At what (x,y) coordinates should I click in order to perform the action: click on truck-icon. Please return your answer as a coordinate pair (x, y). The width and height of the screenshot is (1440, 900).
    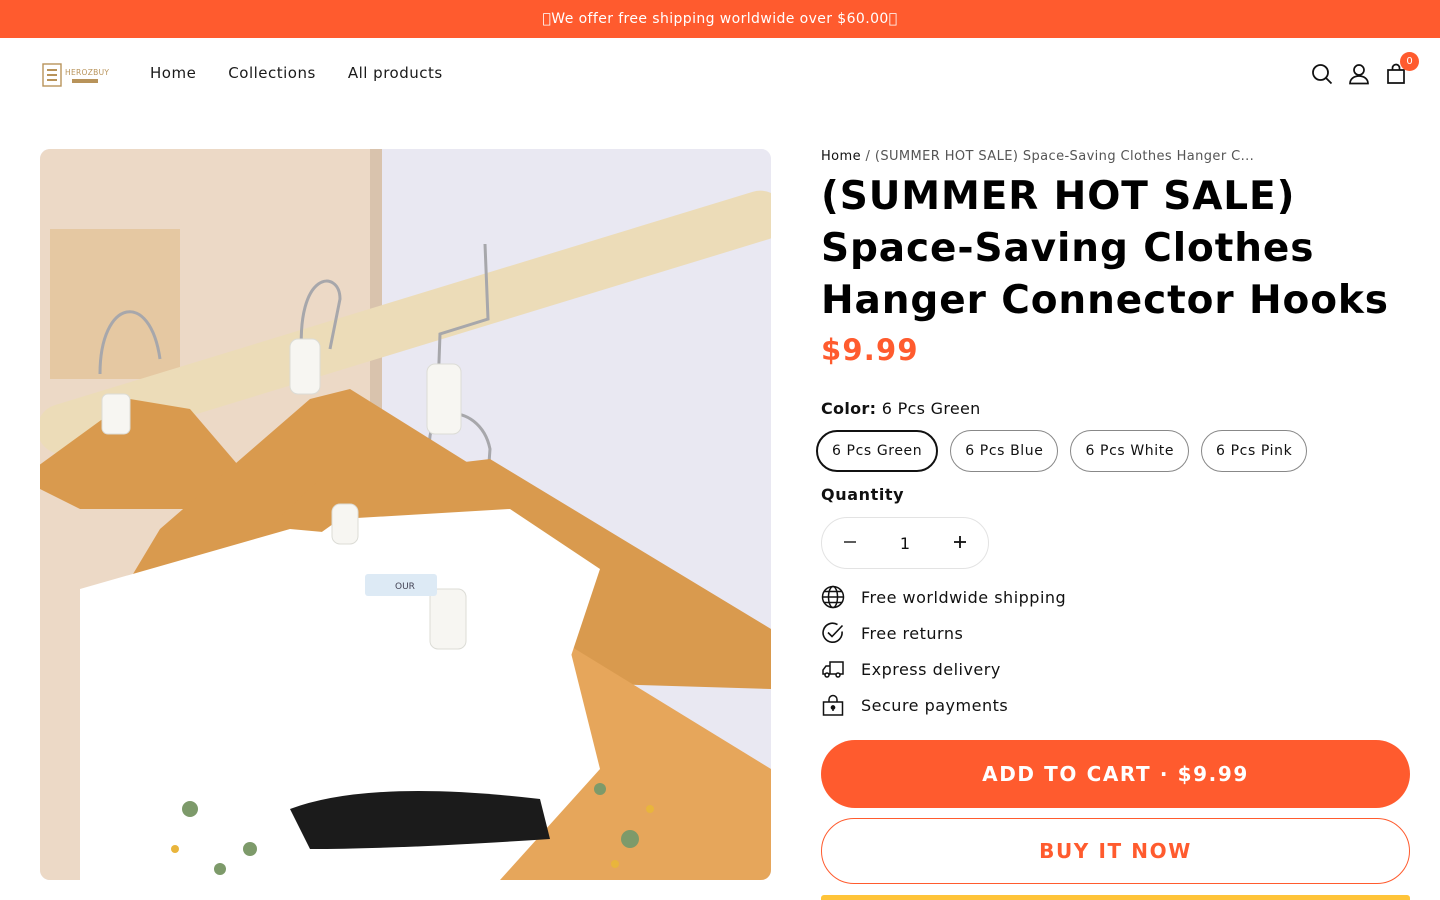
    Looking at the image, I should click on (833, 669).